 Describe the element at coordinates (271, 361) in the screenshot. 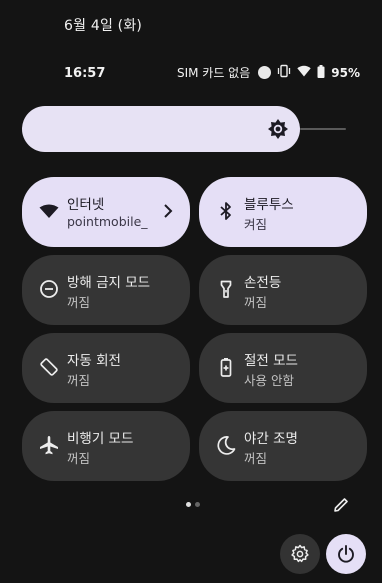

I see `tile-label: 절전 모드` at that location.